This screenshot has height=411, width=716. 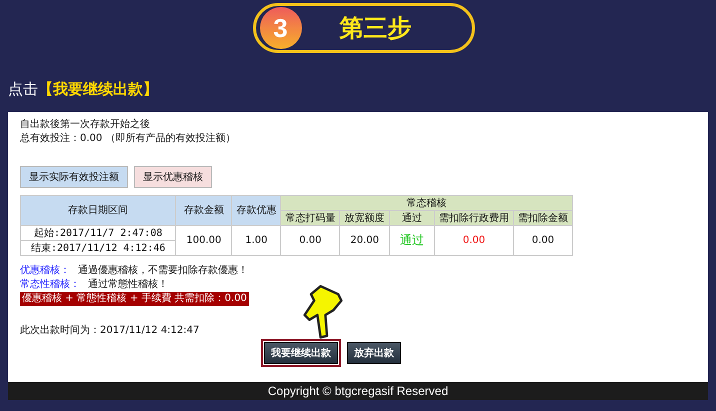 I want to click on column-header: 常态打码量, so click(x=310, y=218).